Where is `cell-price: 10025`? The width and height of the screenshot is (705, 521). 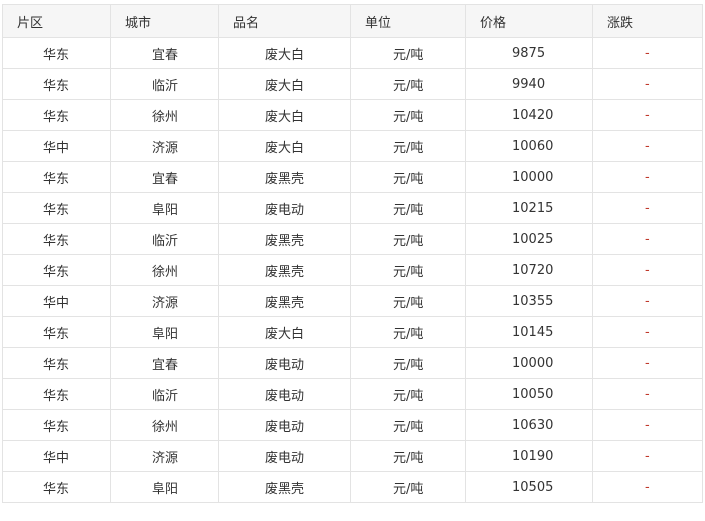
cell-price: 10025 is located at coordinates (529, 239).